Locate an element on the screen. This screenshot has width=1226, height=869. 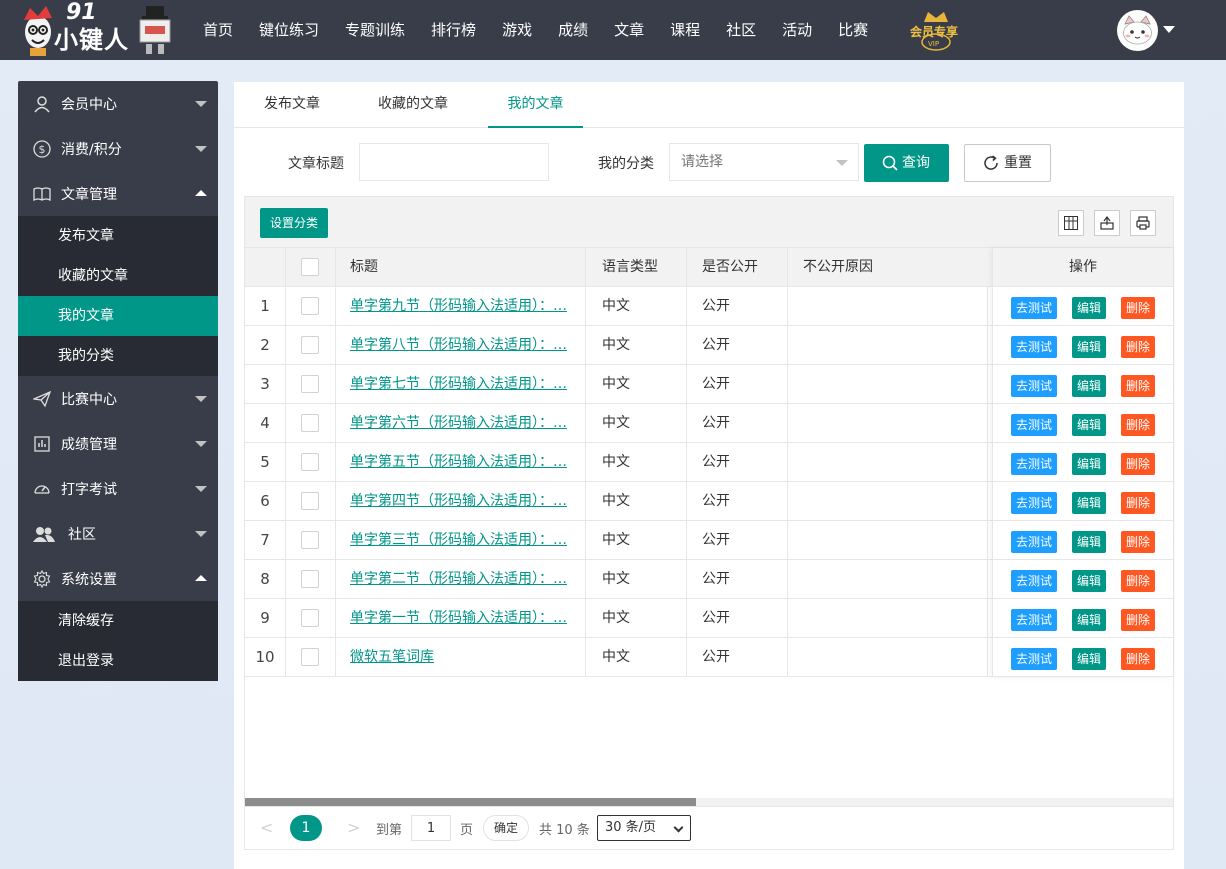
sidebar-group-article-management: 文章管理 is located at coordinates (118, 193).